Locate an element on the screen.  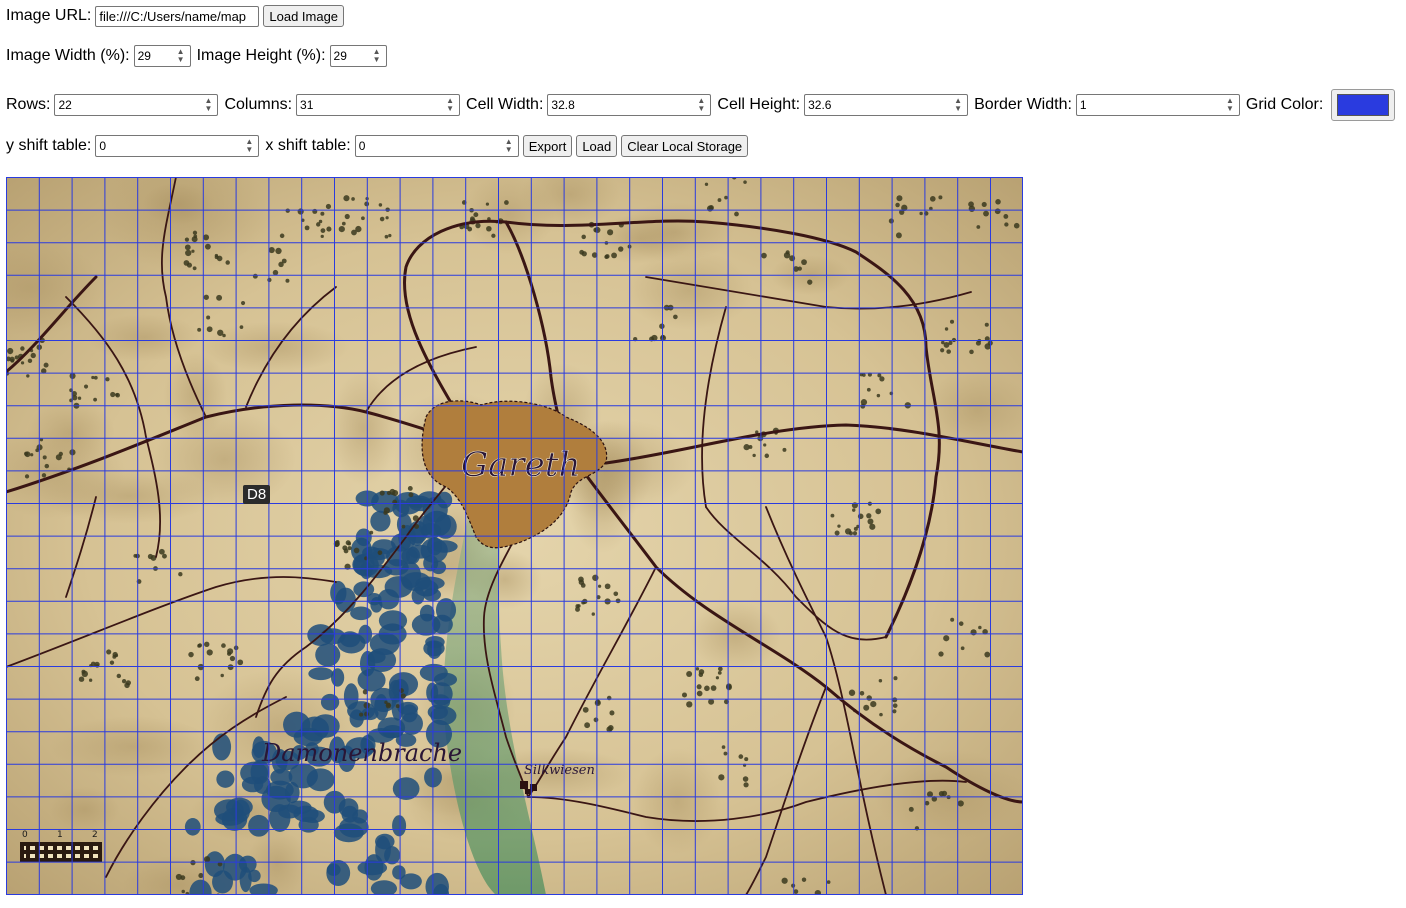
village-name: Silkwiesen is located at coordinates (559, 770).